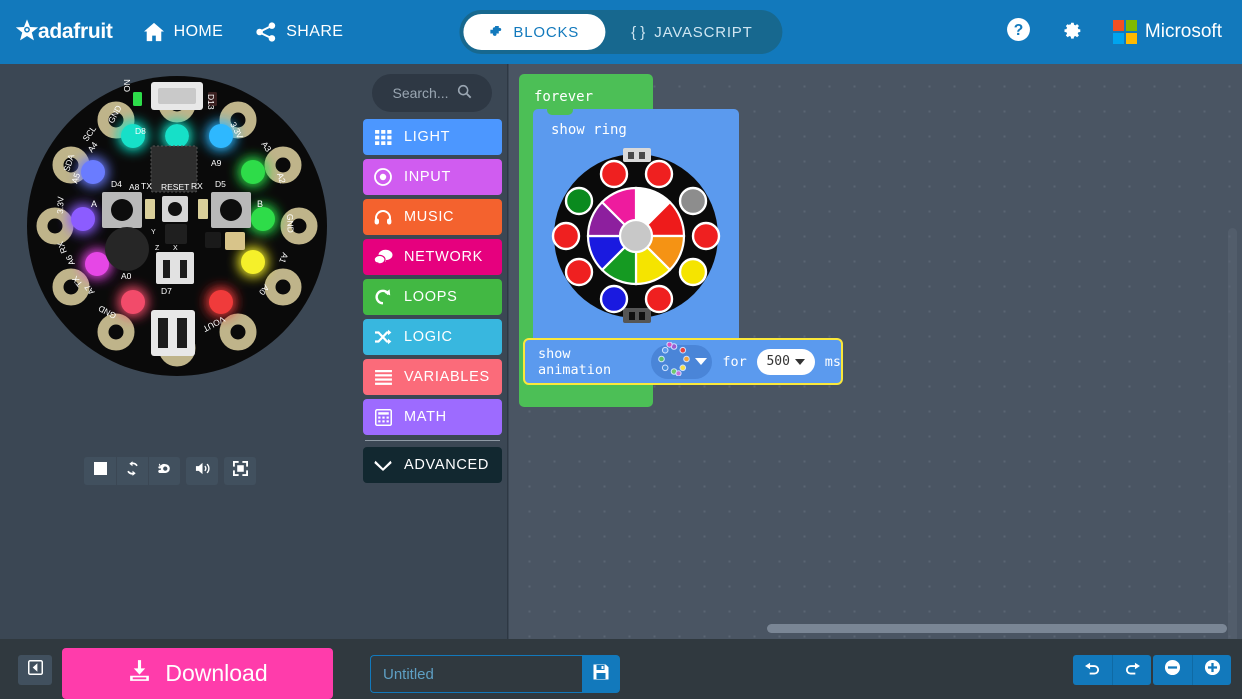 This screenshot has width=1242, height=699. I want to click on download-button: Download, so click(197, 673).